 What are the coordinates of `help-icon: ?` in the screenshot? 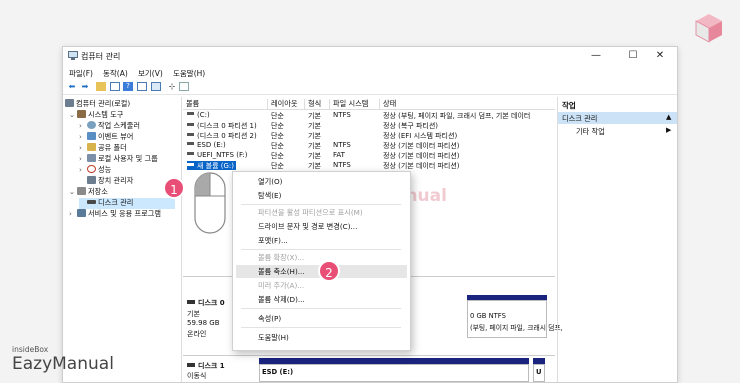 It's located at (128, 86).